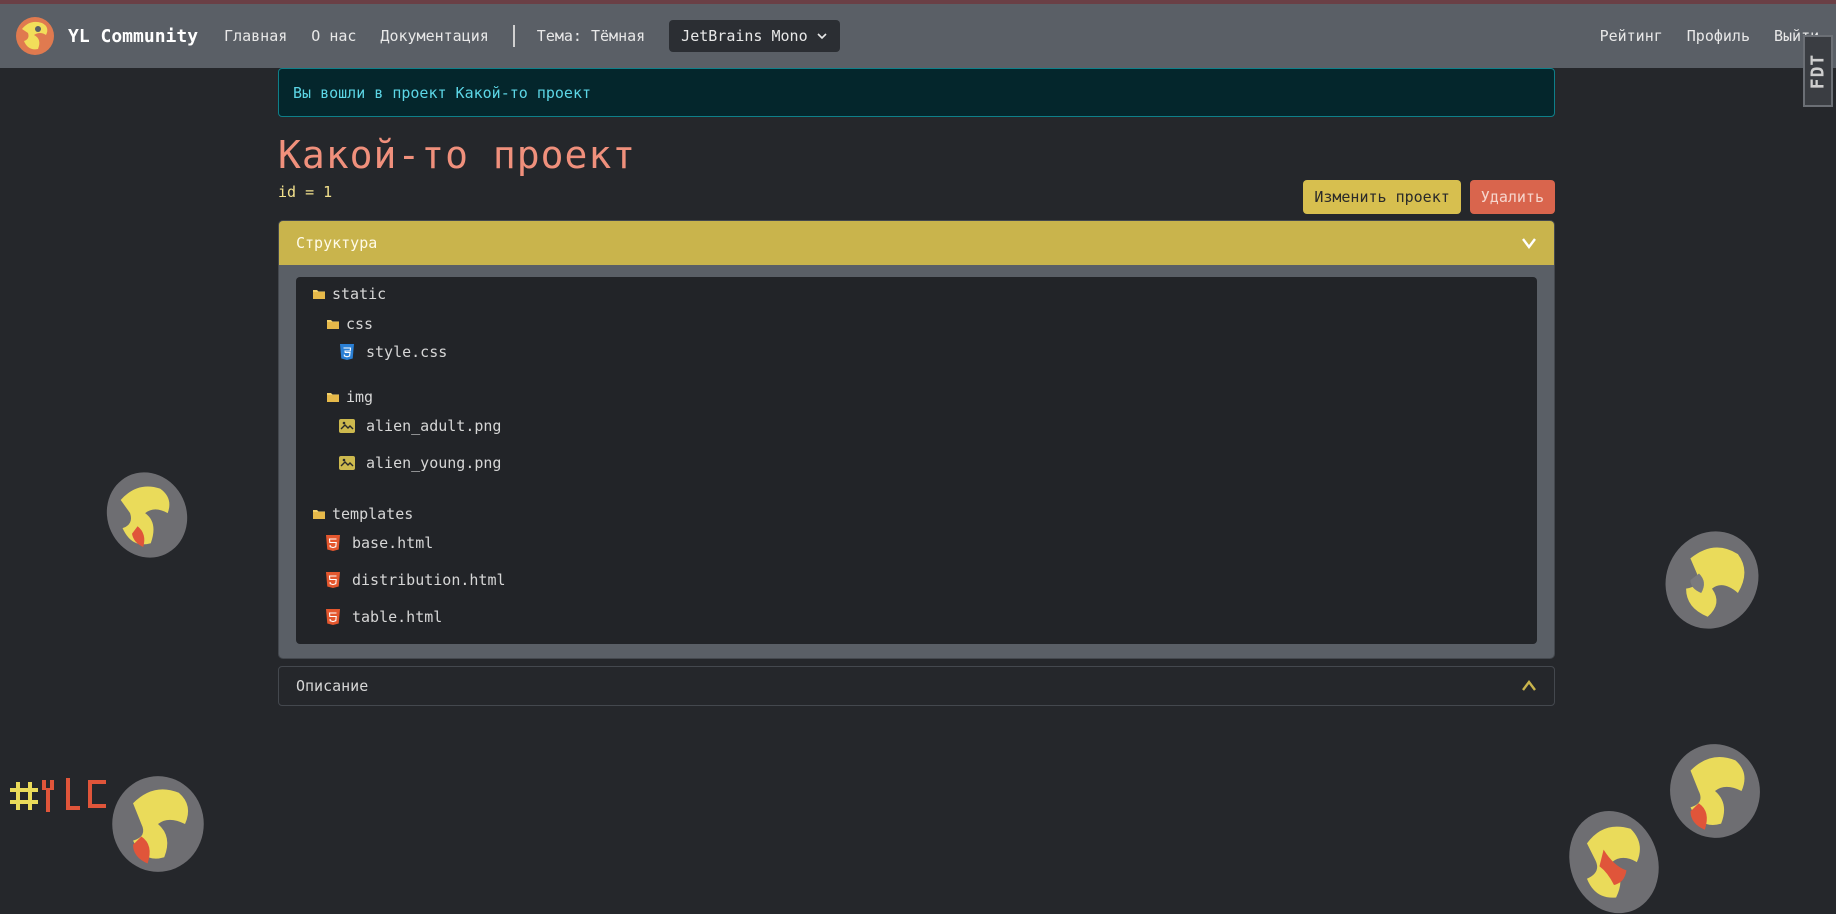 This screenshot has height=914, width=1836. Describe the element at coordinates (58, 795) in the screenshot. I see `hashtag-yl-logo-icon` at that location.